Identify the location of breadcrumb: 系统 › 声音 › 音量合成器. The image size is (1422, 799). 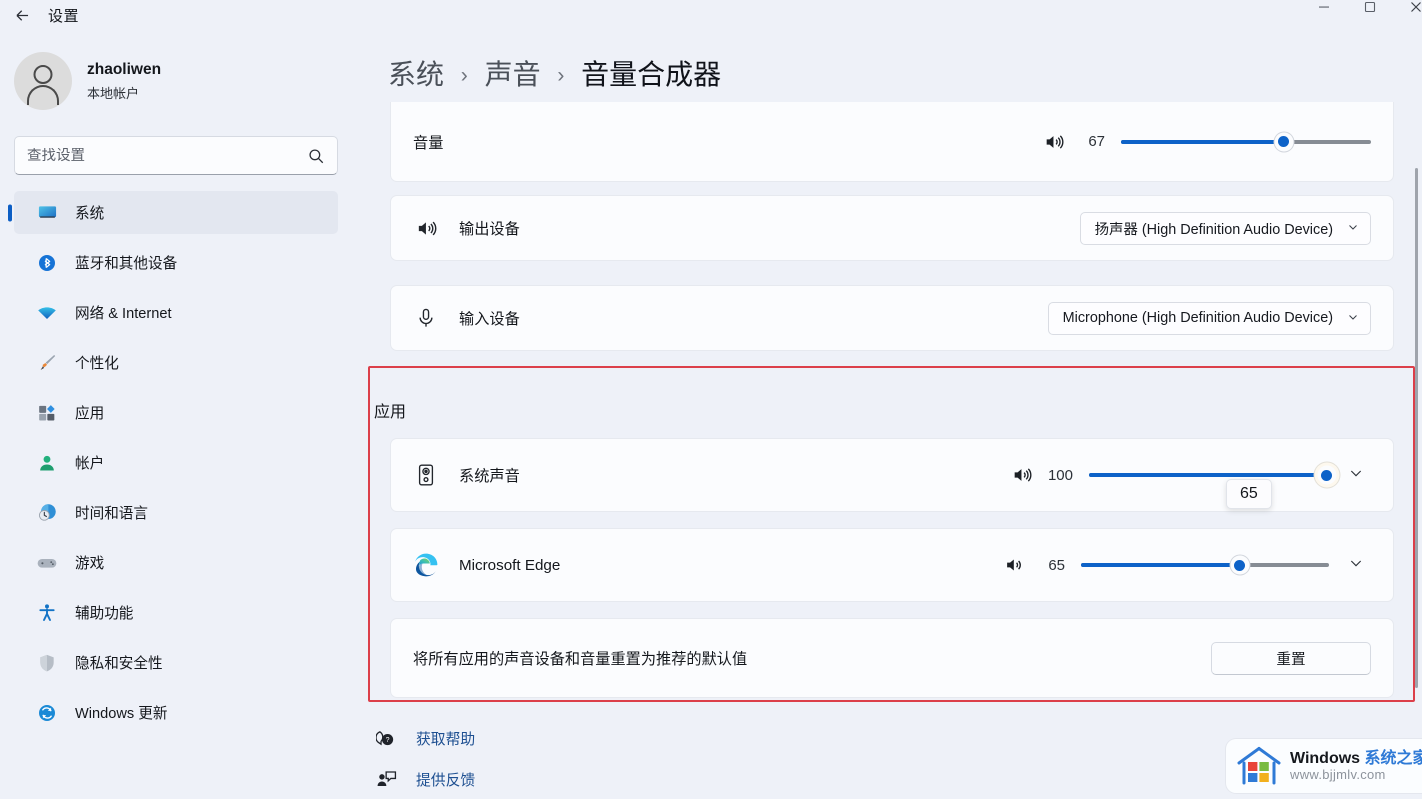
(554, 73).